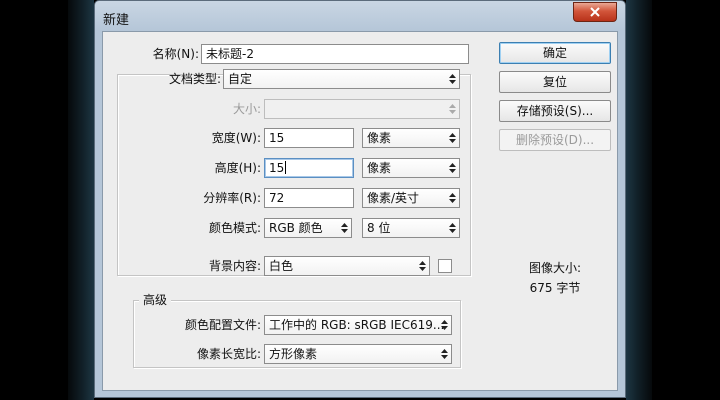  What do you see at coordinates (116, 20) in the screenshot?
I see `dialog-title: 新建` at bounding box center [116, 20].